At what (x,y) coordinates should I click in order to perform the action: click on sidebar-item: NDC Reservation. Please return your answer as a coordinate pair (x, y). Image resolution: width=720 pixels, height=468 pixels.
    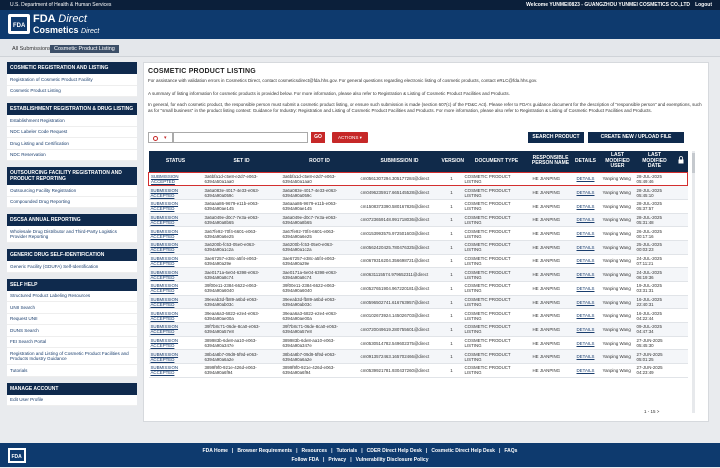
    Looking at the image, I should click on (72, 155).